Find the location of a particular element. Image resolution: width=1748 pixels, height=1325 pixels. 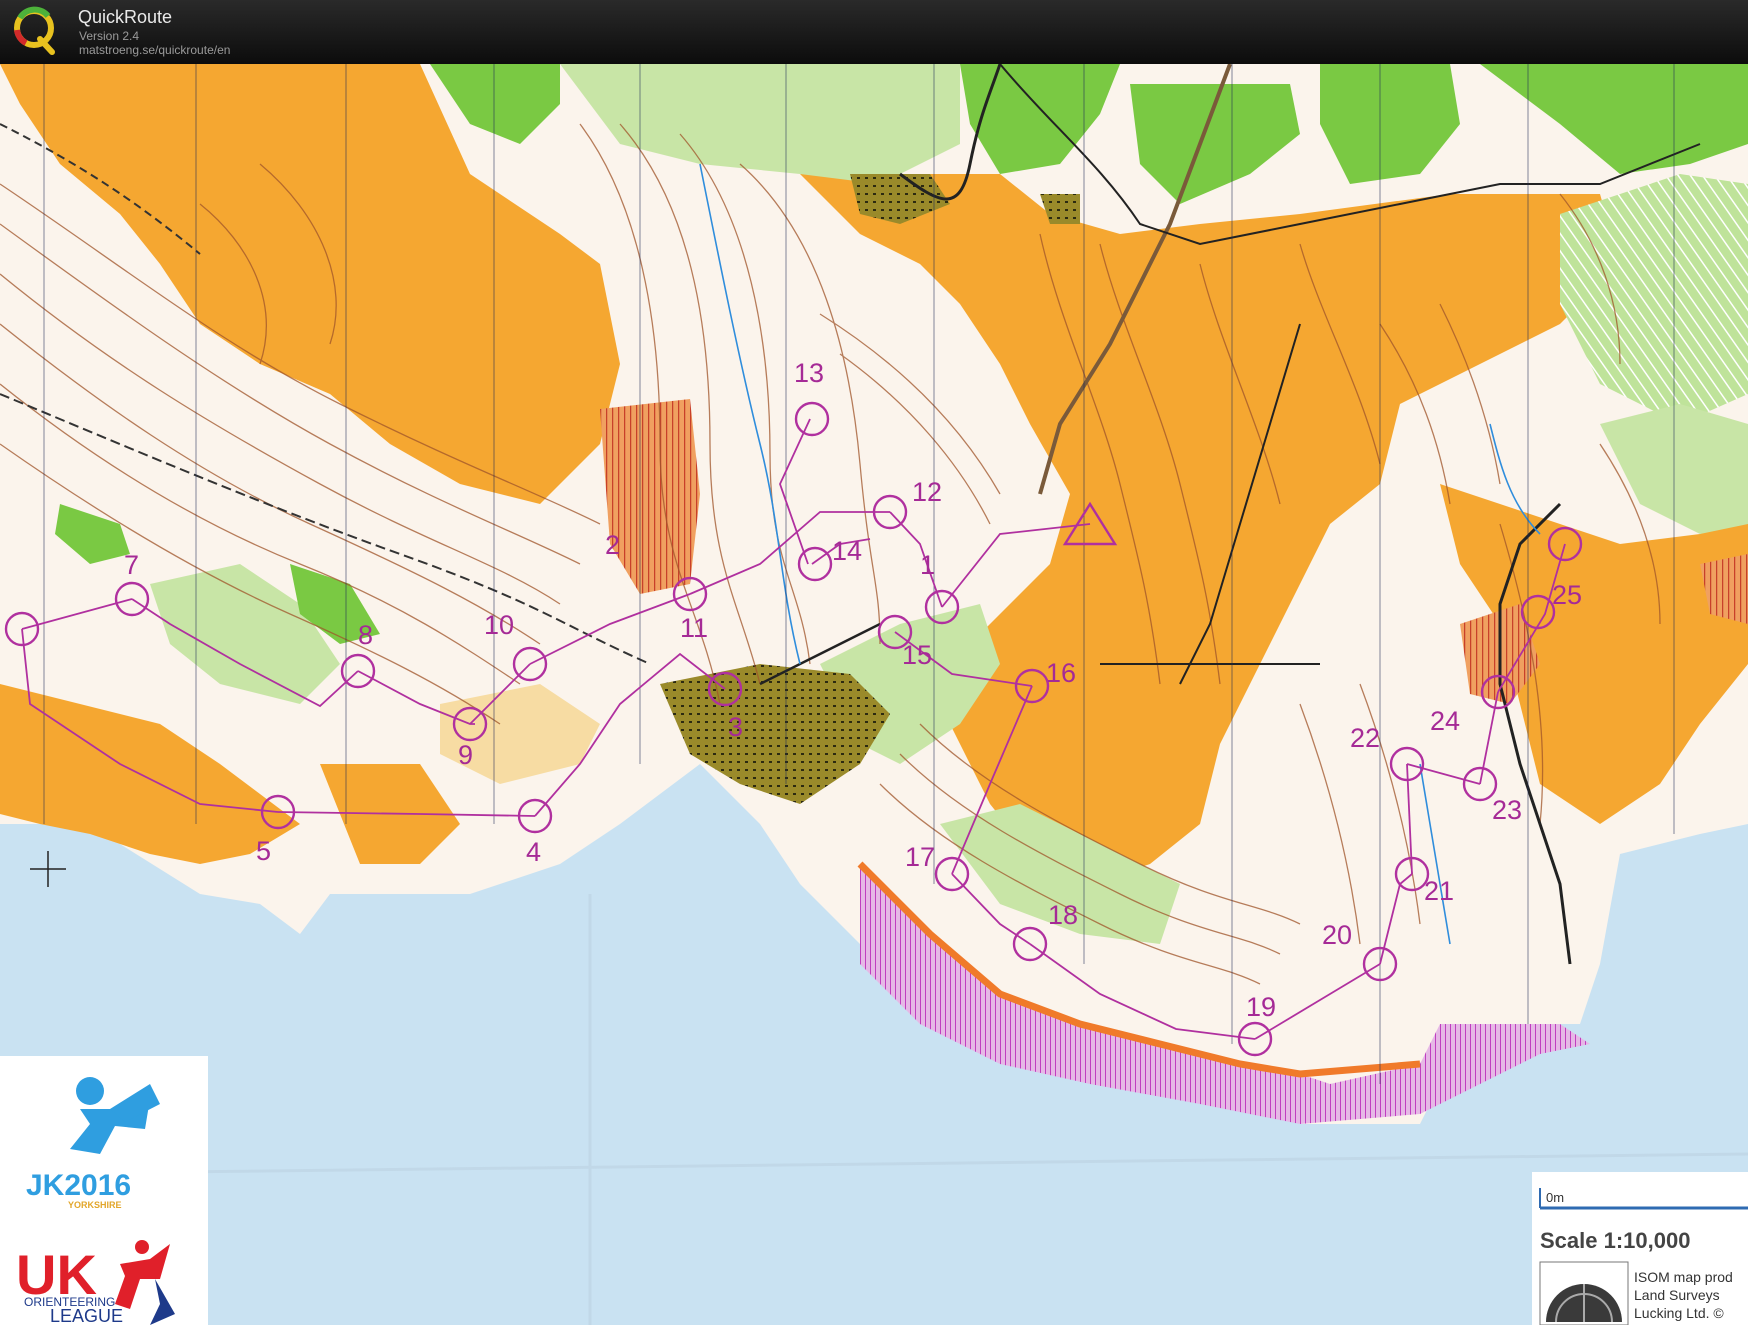

control-number: 17 is located at coordinates (920, 857).